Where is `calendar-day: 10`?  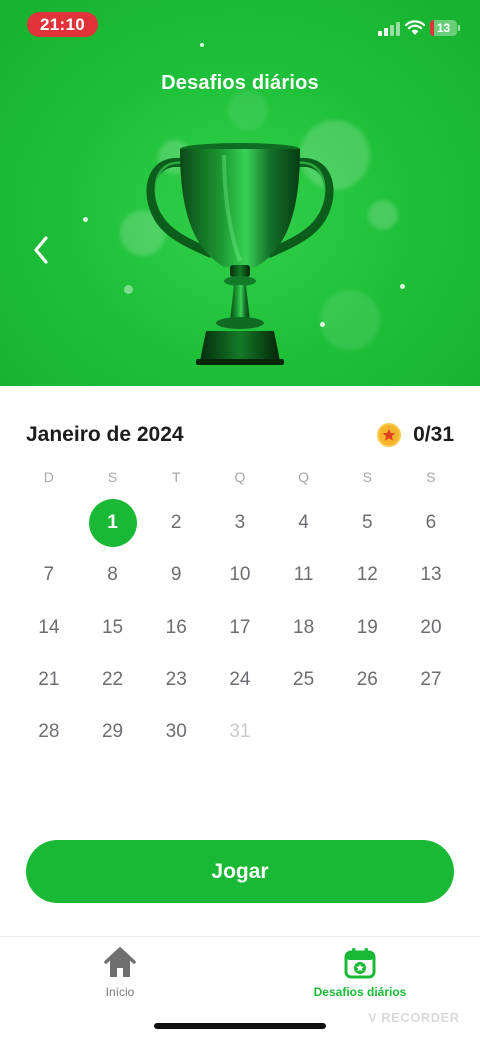 calendar-day: 10 is located at coordinates (240, 575).